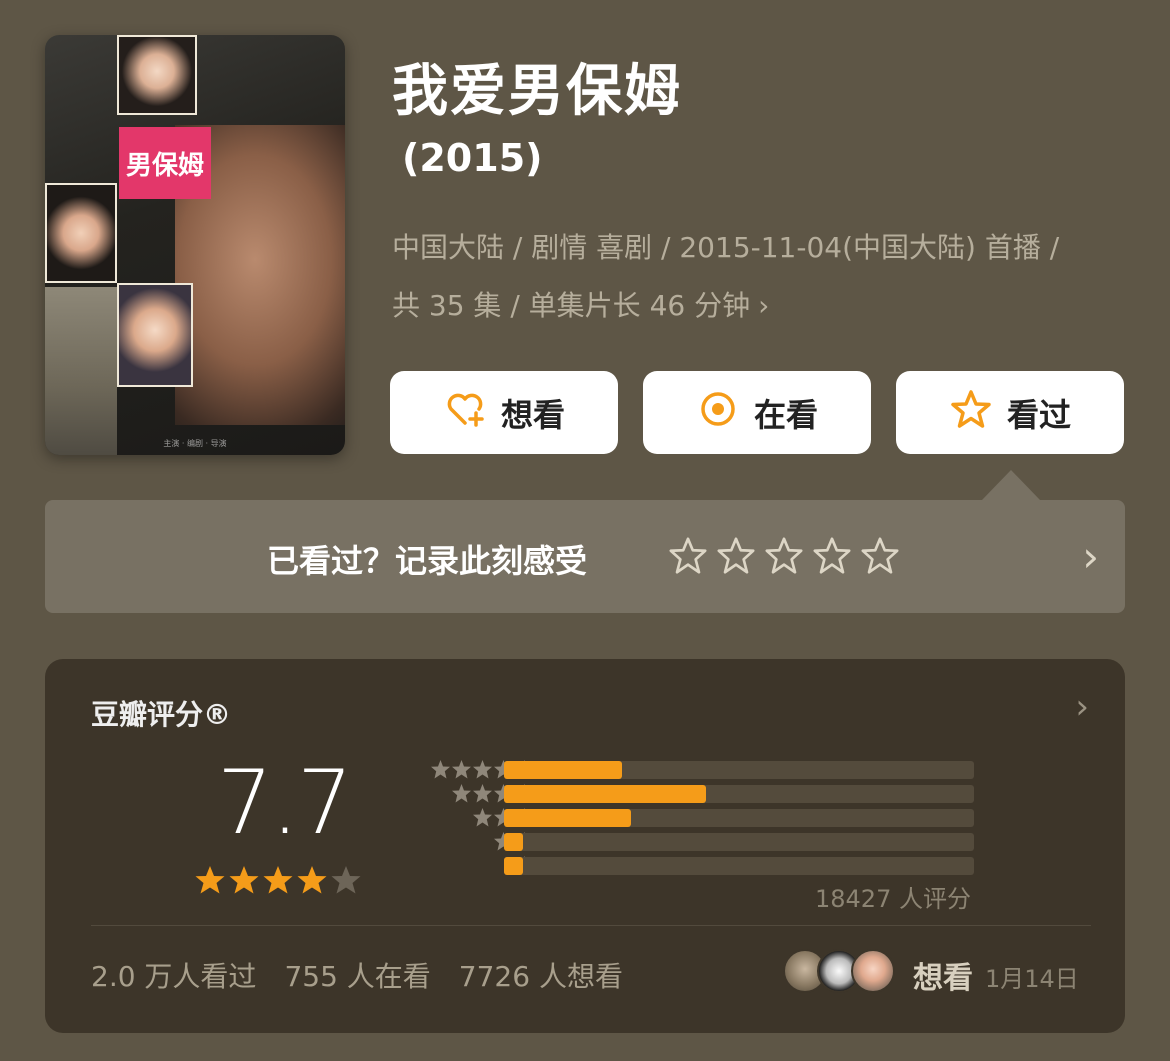 This screenshot has height=1061, width=1170. What do you see at coordinates (726, 247) in the screenshot?
I see `meta-line-1: 中国大陆 / 剧情 喜剧 / 2015-11-04(中国大陆) 首播 /` at bounding box center [726, 247].